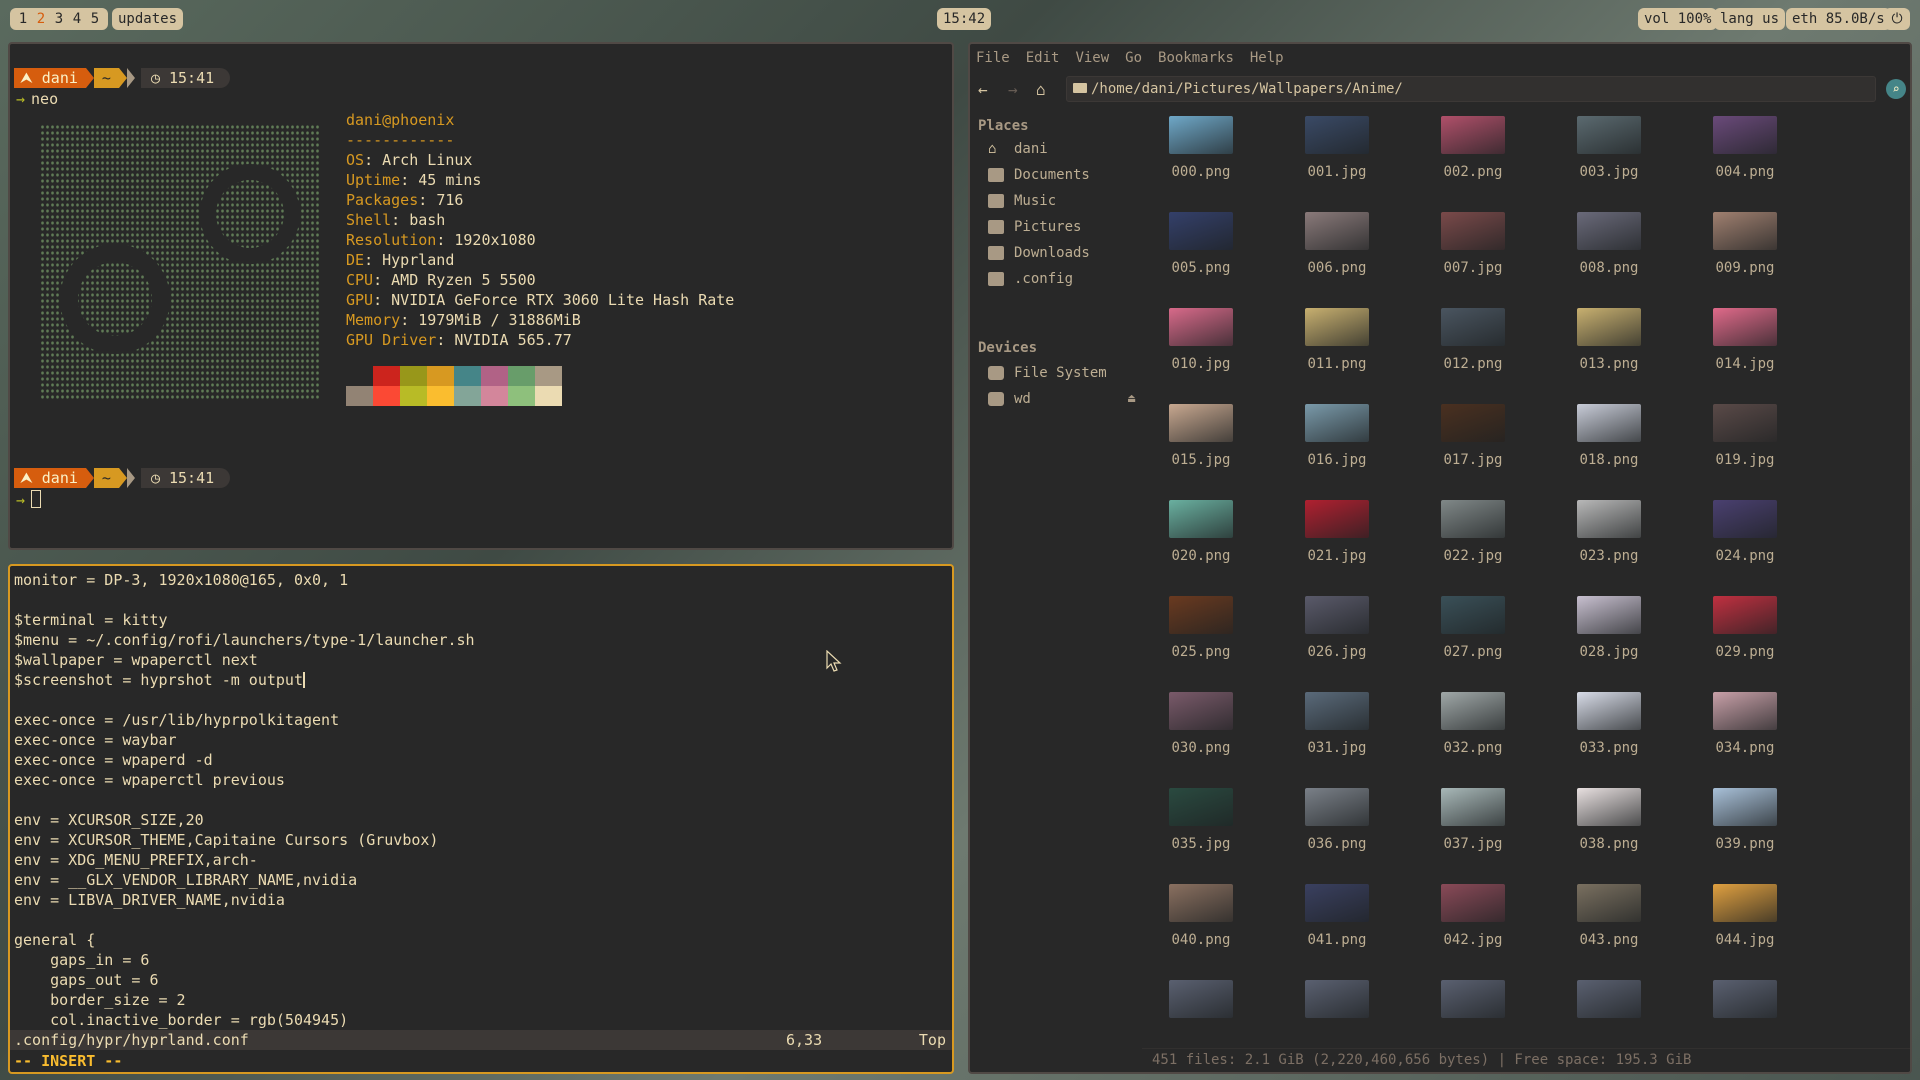 Image resolution: width=1920 pixels, height=1080 pixels. Describe the element at coordinates (1092, 58) in the screenshot. I see `menu-view: View` at that location.